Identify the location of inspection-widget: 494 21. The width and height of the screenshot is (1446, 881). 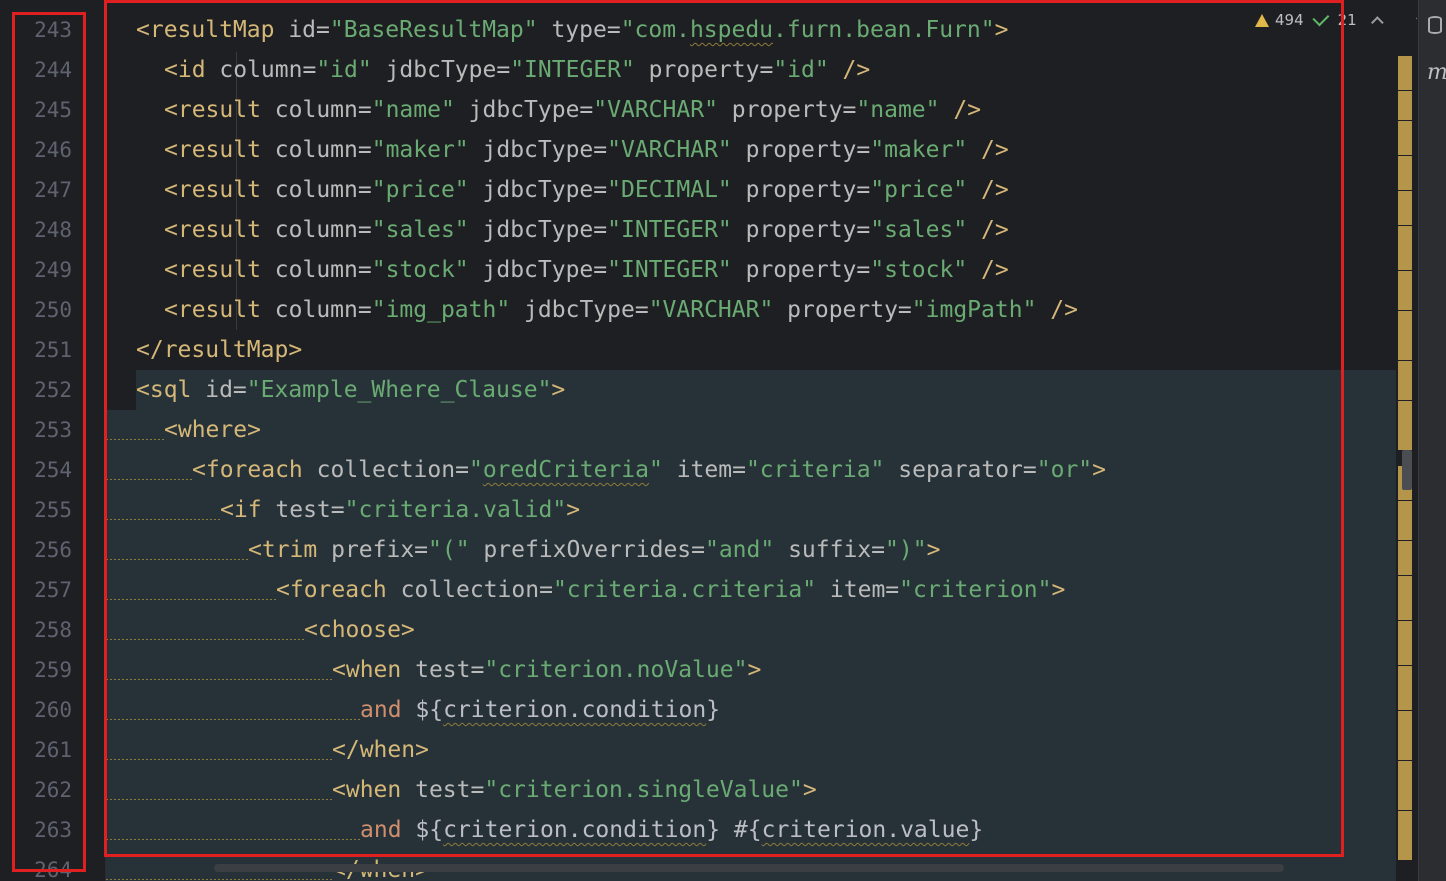
(1336, 20).